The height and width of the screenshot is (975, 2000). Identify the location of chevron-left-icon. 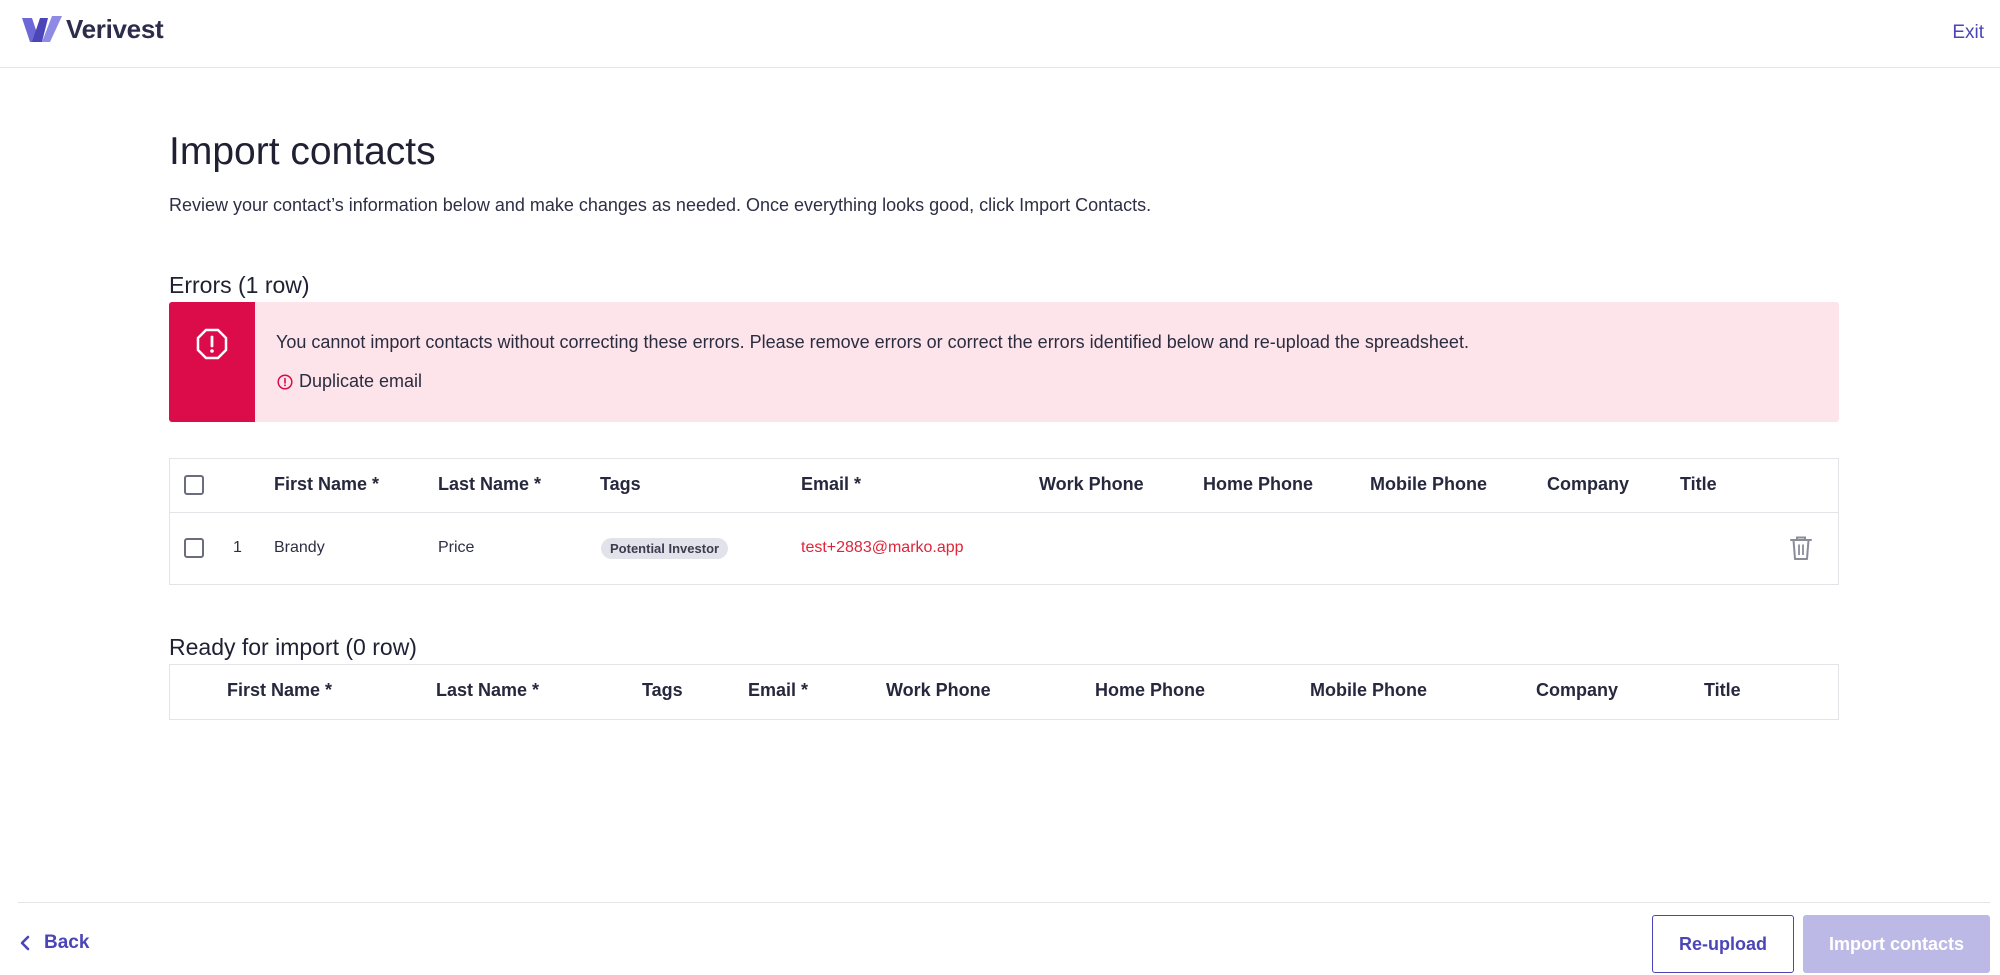
(25, 943).